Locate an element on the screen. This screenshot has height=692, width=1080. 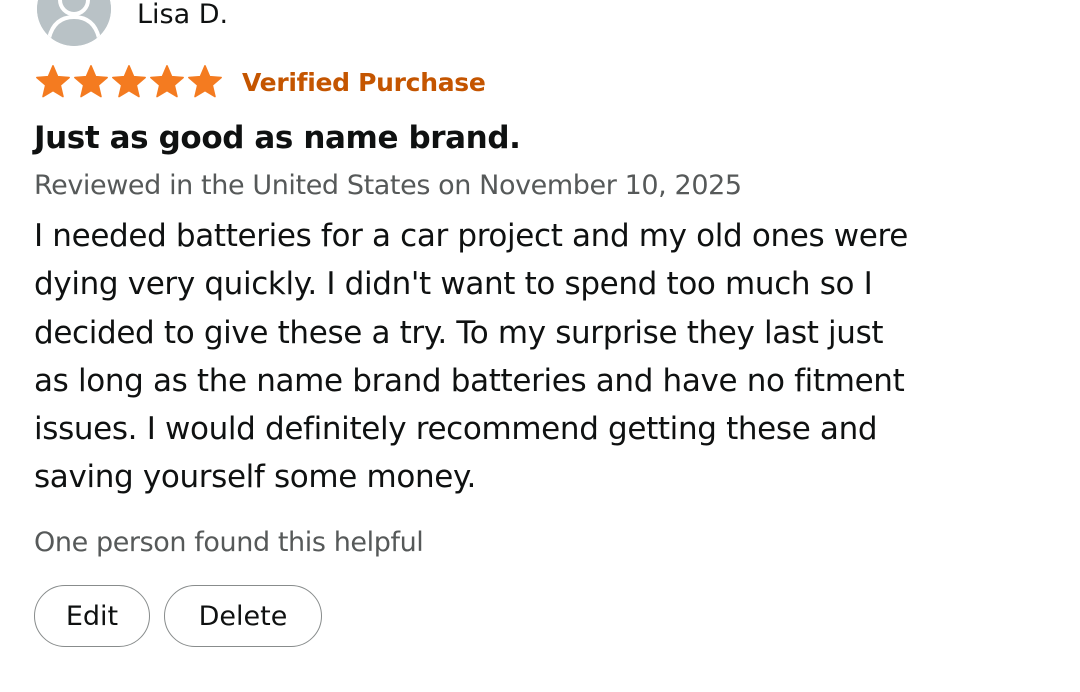
user-avatar-icon is located at coordinates (74, 23).